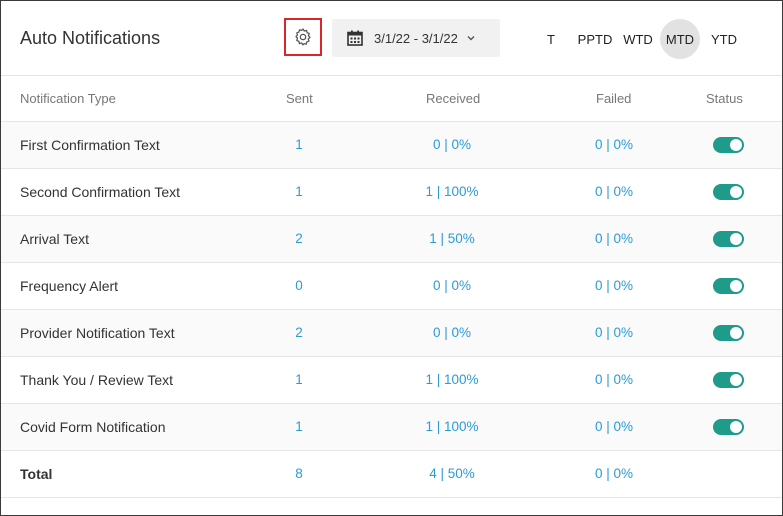 This screenshot has width=783, height=516. Describe the element at coordinates (551, 39) in the screenshot. I see `period-t: T` at that location.